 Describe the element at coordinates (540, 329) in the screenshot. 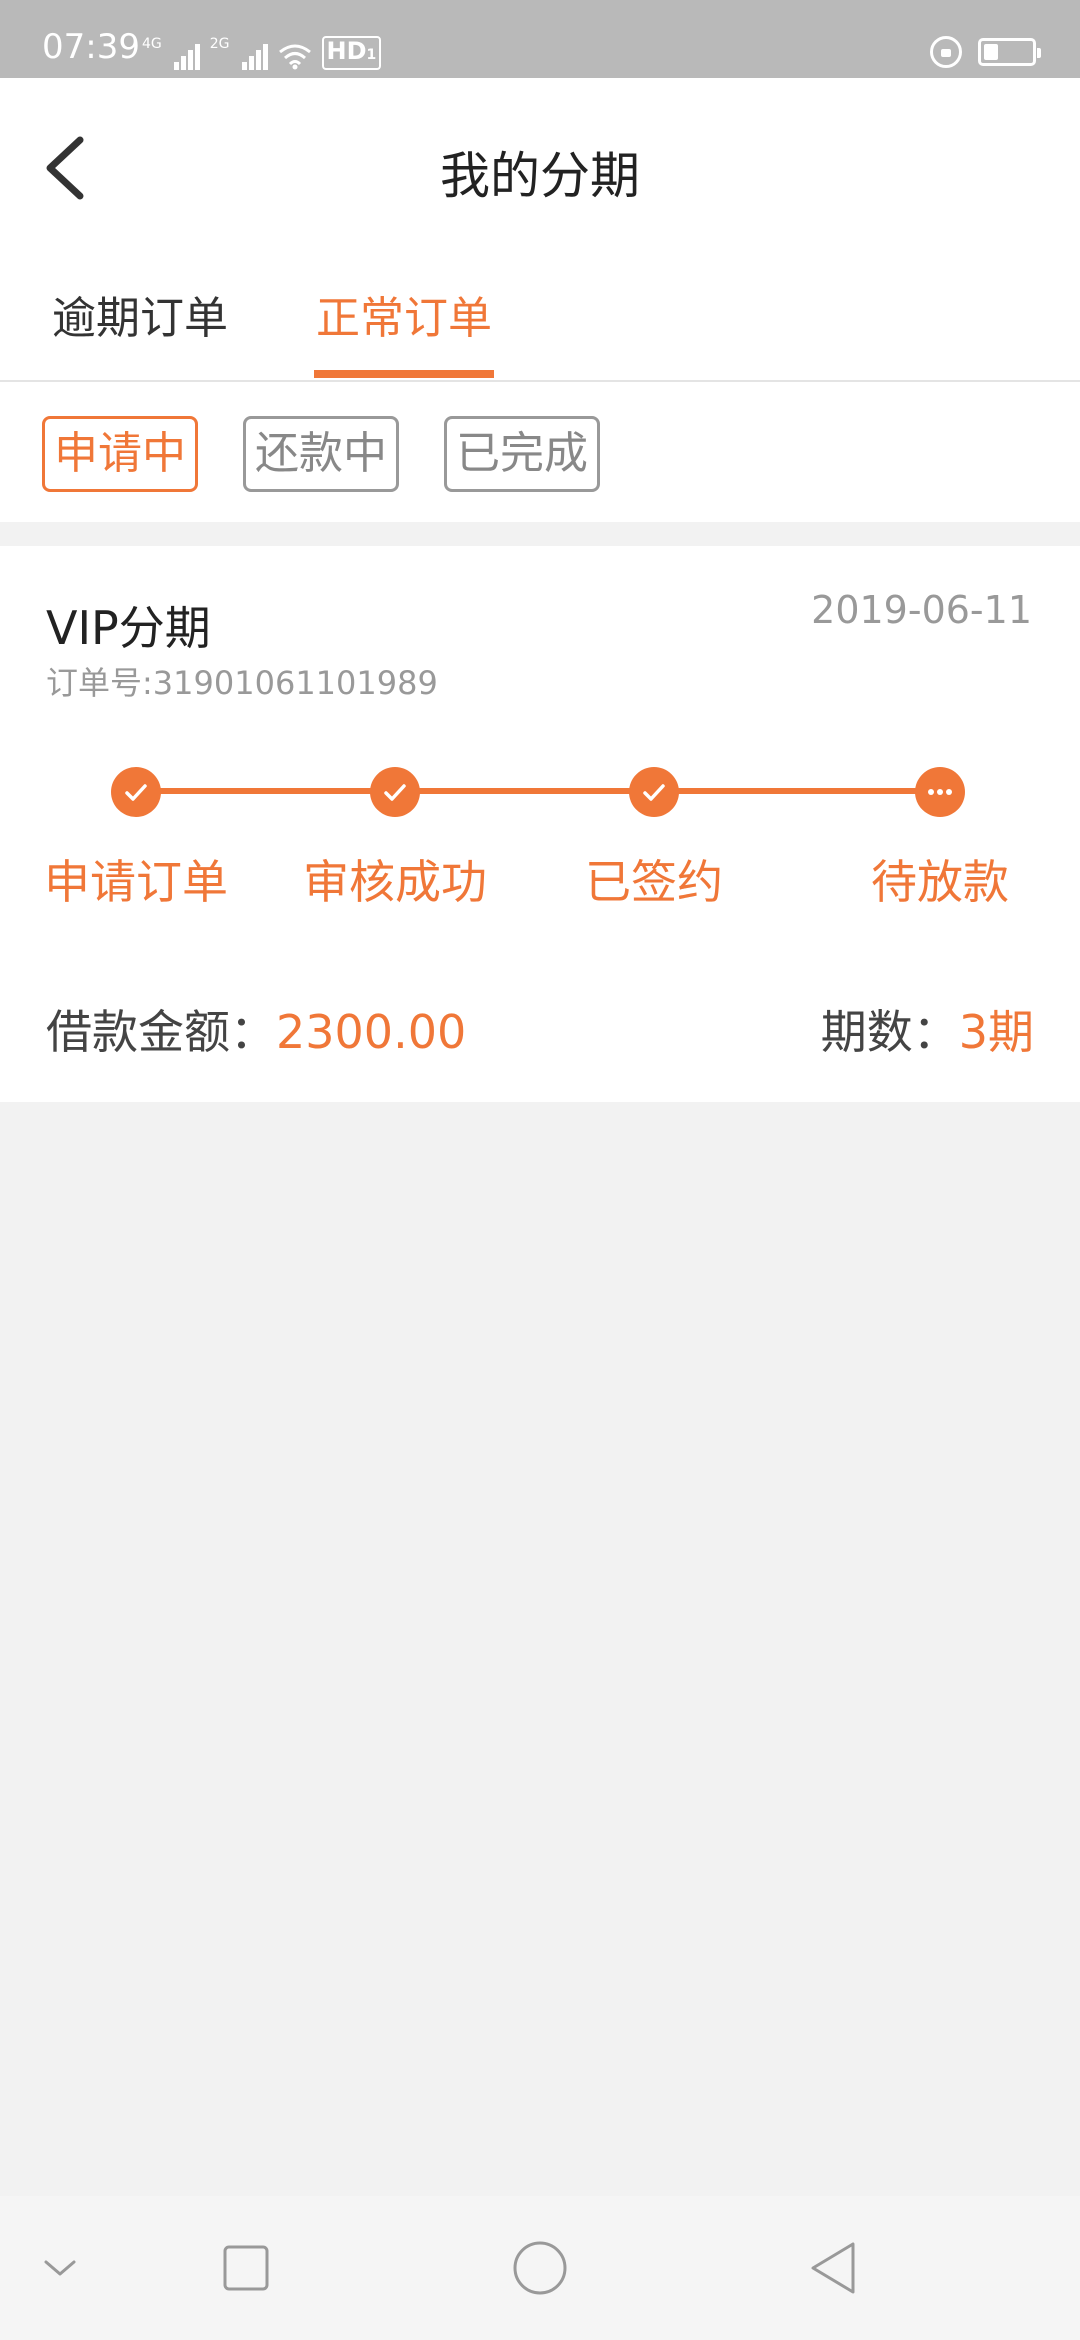

I see `order-tabs: 逾期订单 正常订单` at that location.